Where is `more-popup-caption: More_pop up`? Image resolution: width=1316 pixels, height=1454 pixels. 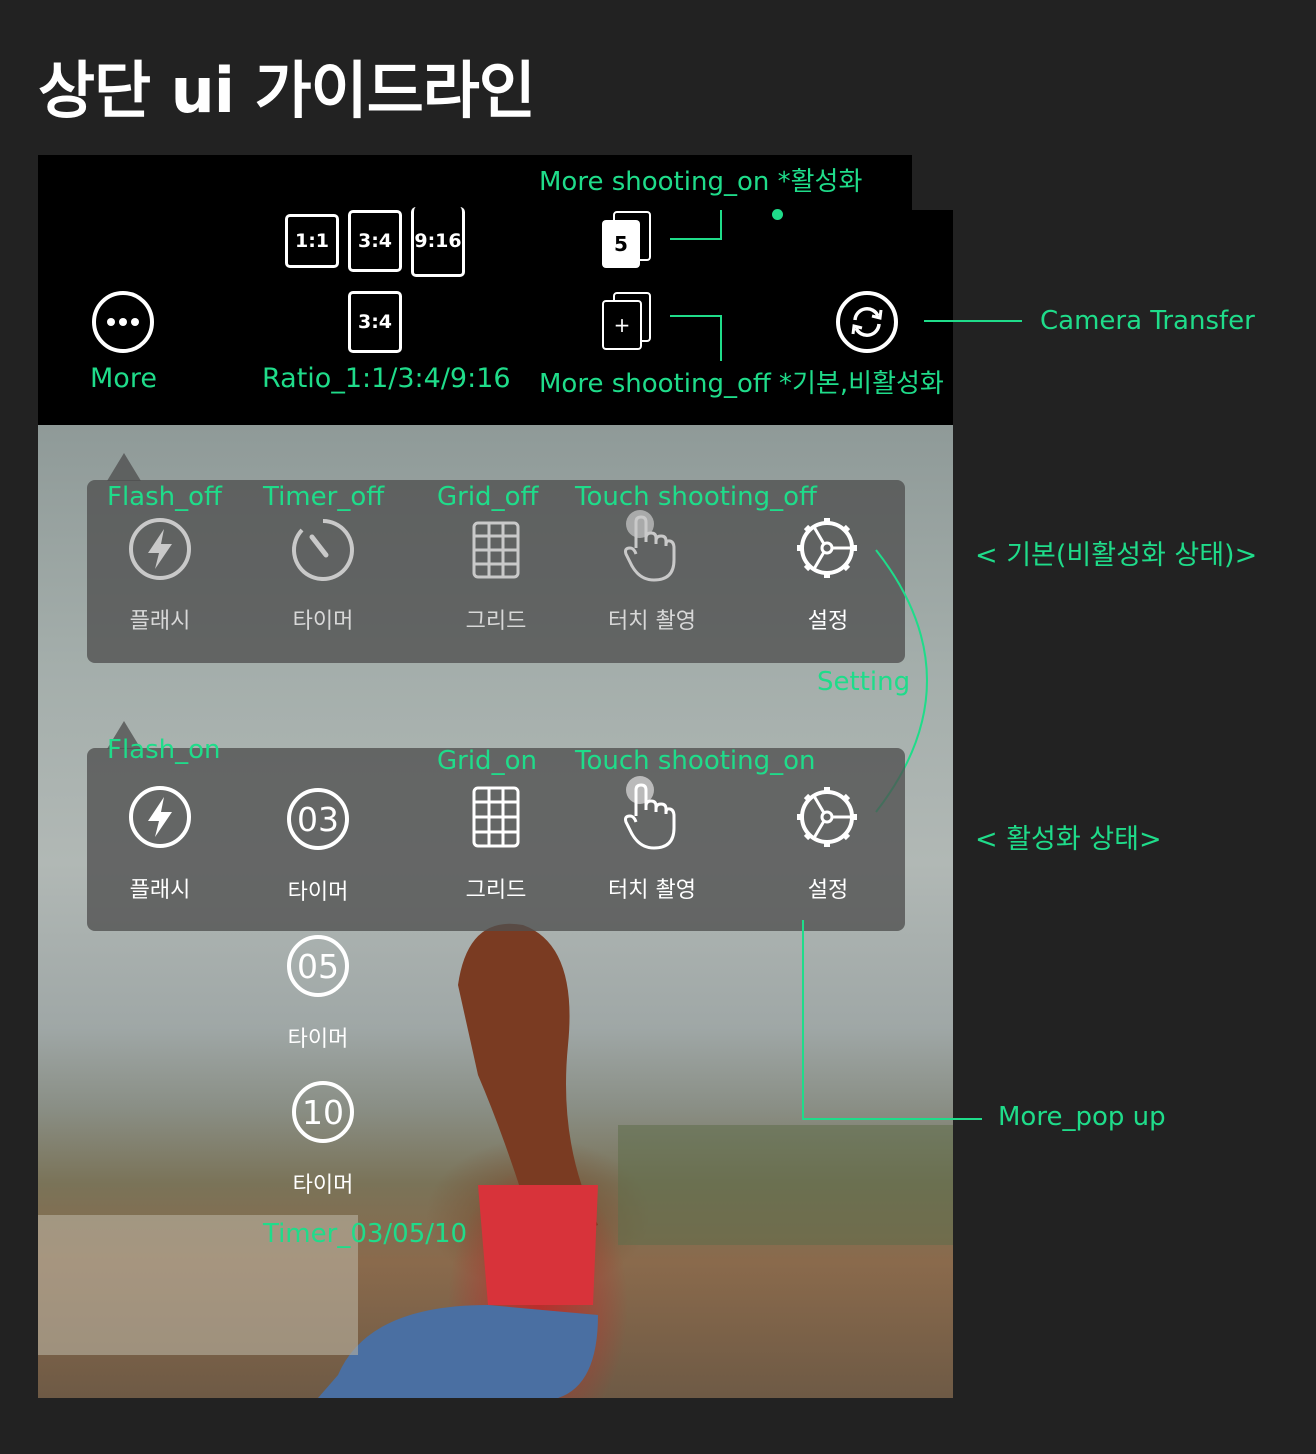 more-popup-caption: More_pop up is located at coordinates (1082, 1117).